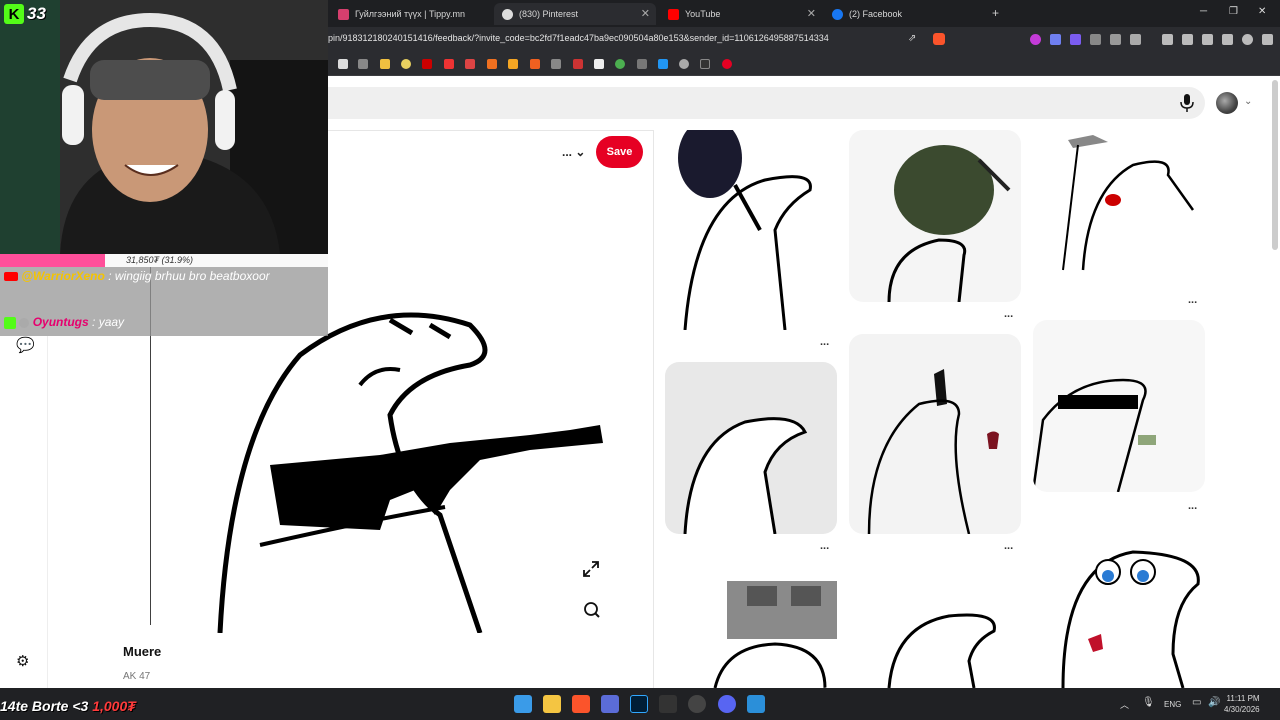 This screenshot has width=1280, height=720. What do you see at coordinates (1167, 39) in the screenshot?
I see `music-icon` at bounding box center [1167, 39].